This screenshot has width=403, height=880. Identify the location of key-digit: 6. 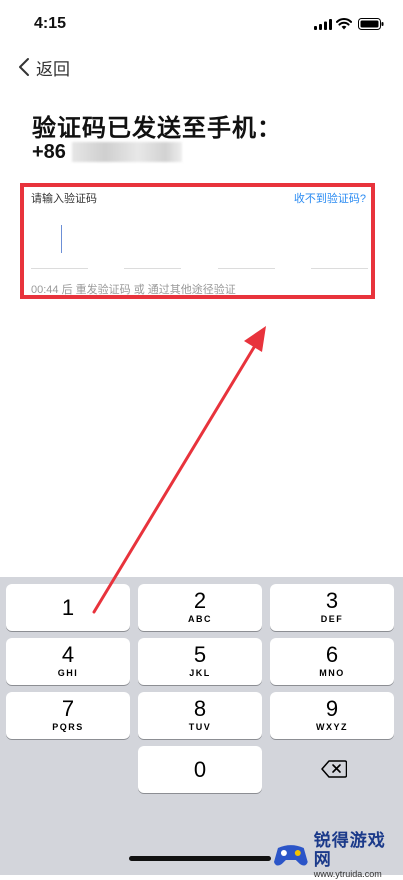
(332, 654).